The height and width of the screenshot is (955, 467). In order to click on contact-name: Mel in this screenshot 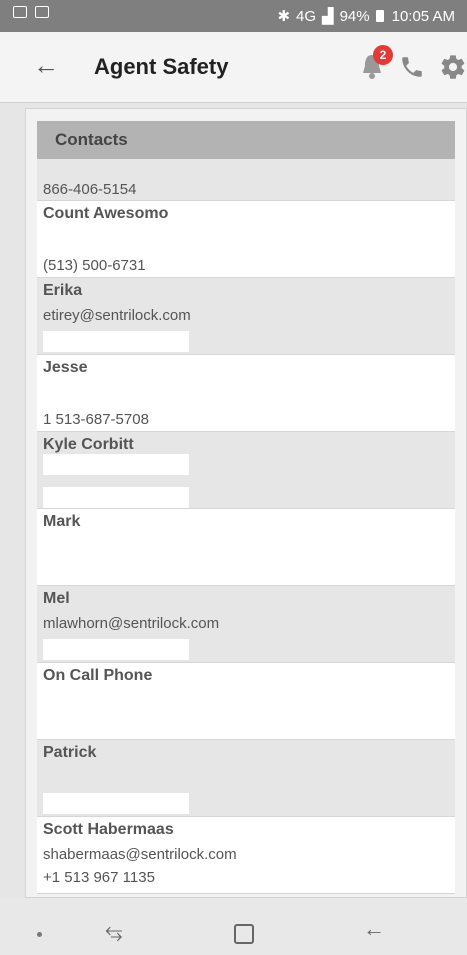, I will do `click(56, 598)`.